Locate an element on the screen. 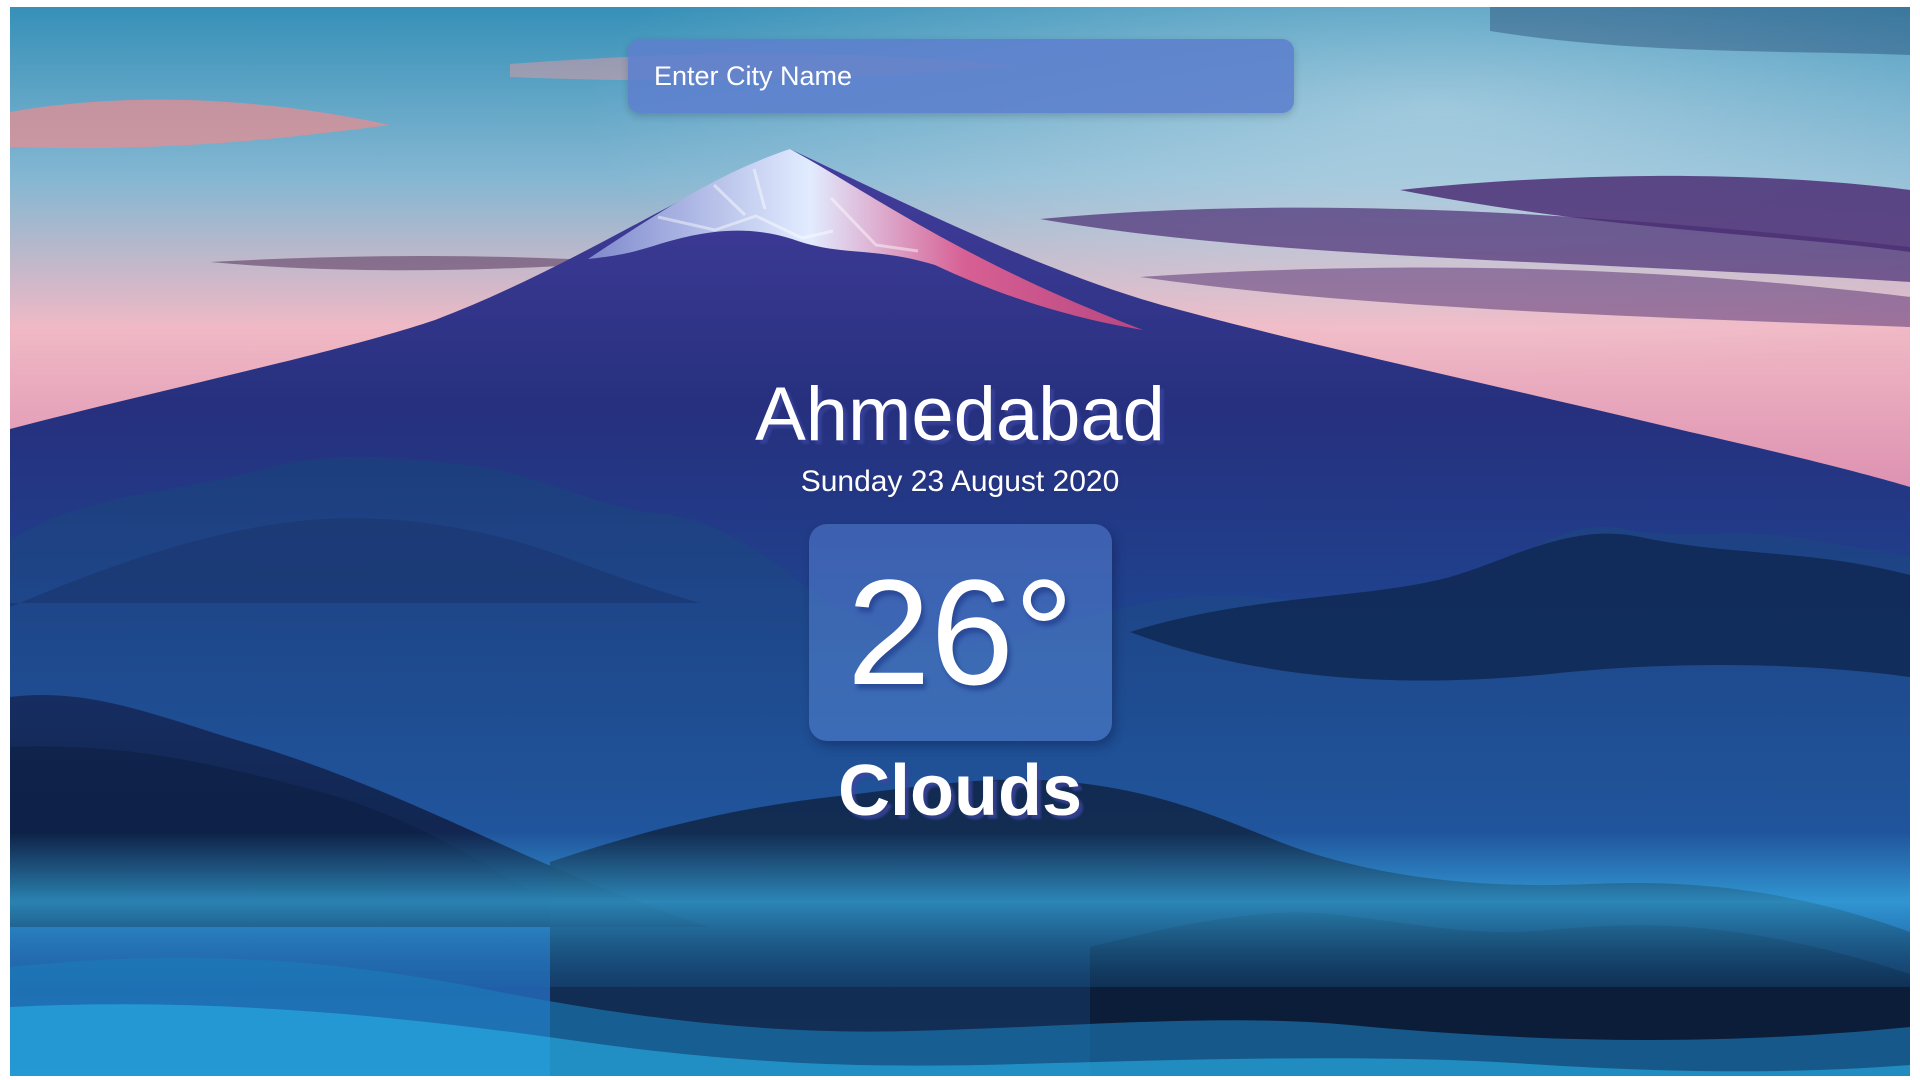 This screenshot has width=1920, height=1080. date-label: Sunday 23 August 2020 is located at coordinates (960, 481).